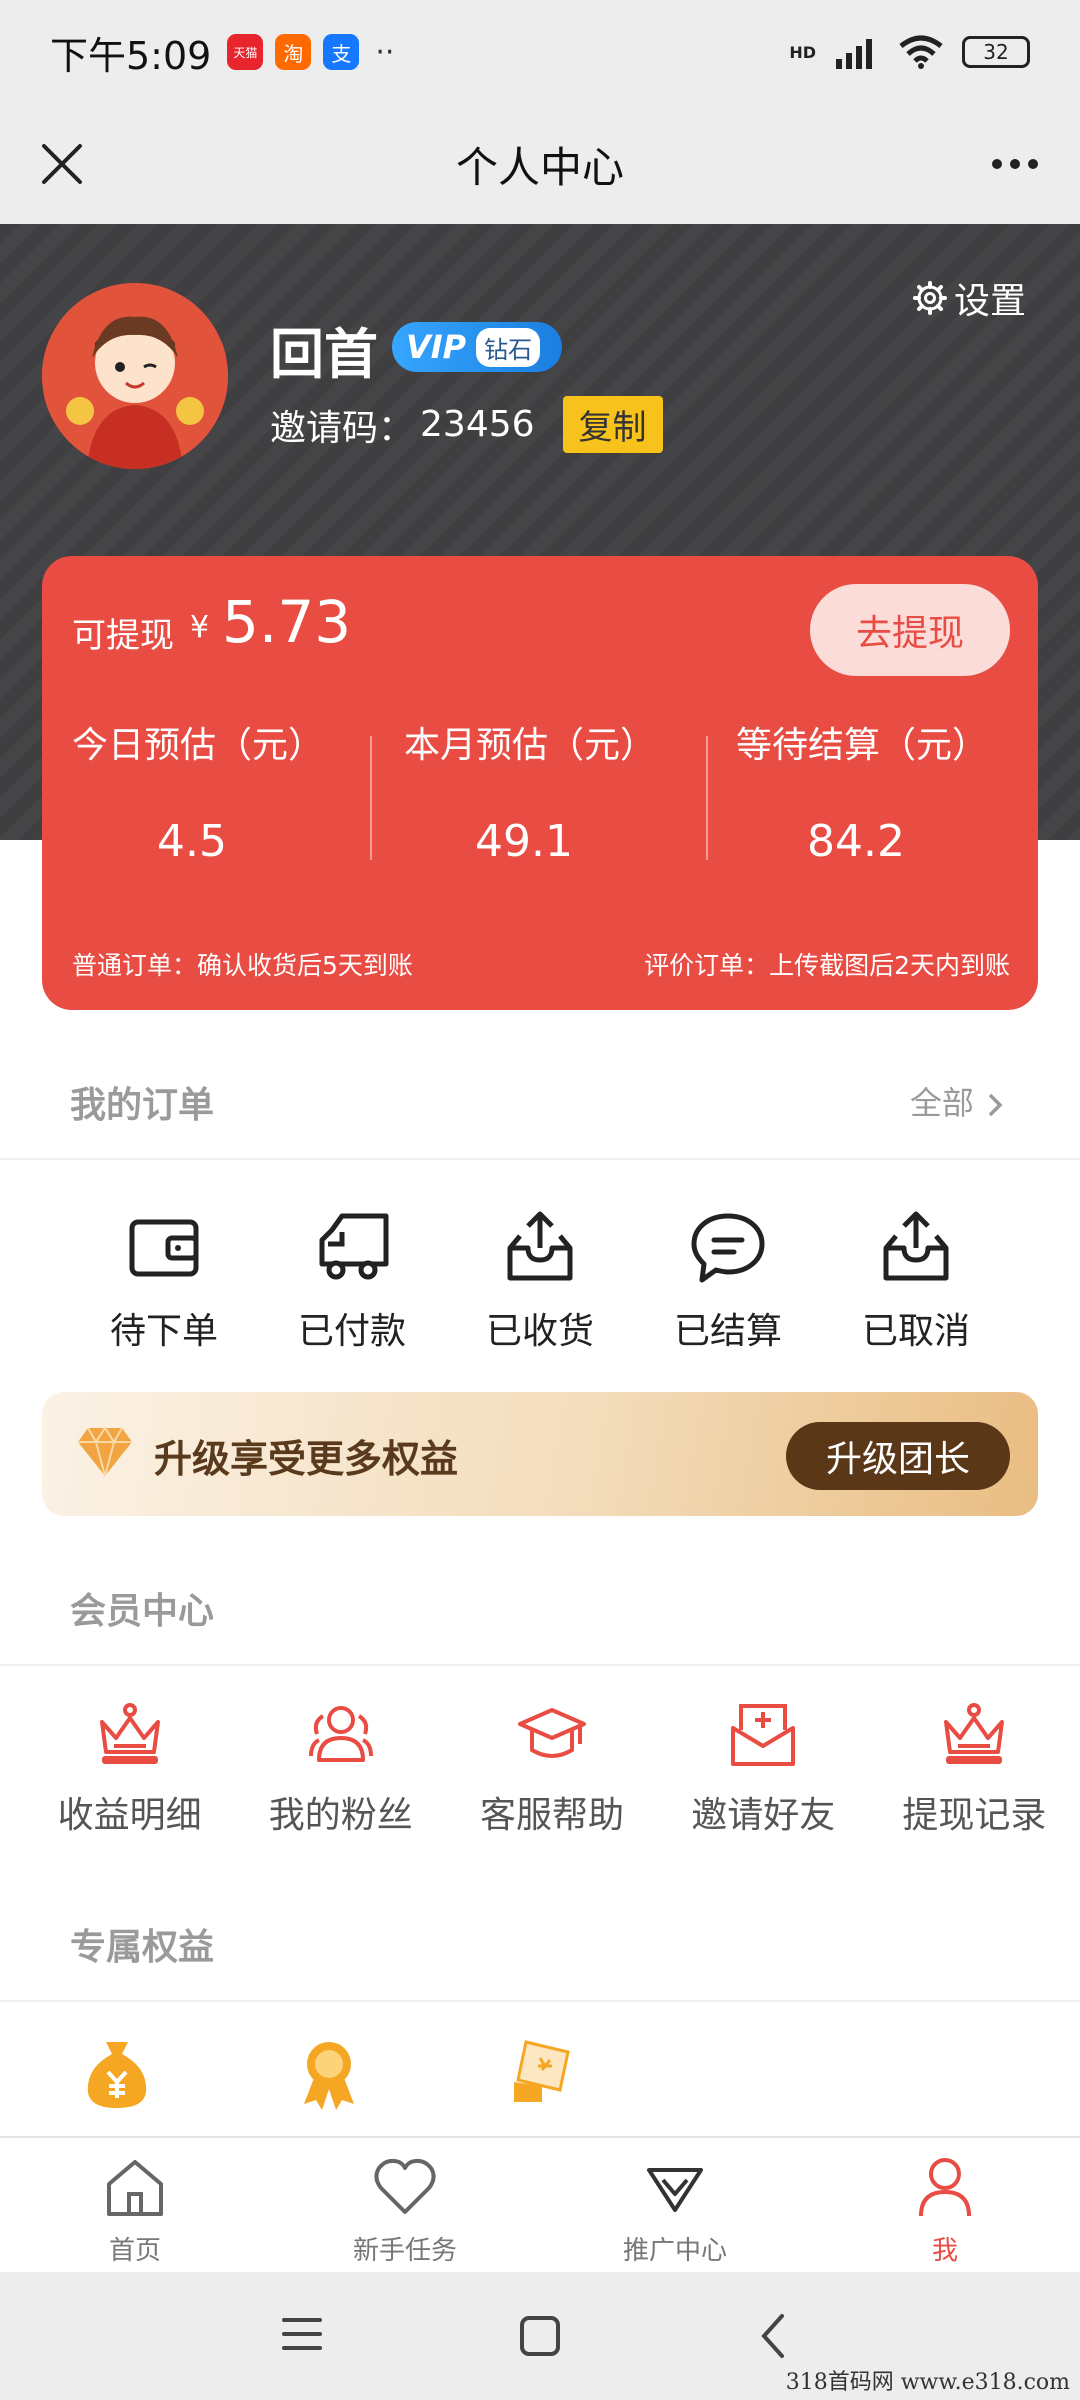 The image size is (1080, 2400). What do you see at coordinates (945, 2187) in the screenshot?
I see `user-icon` at bounding box center [945, 2187].